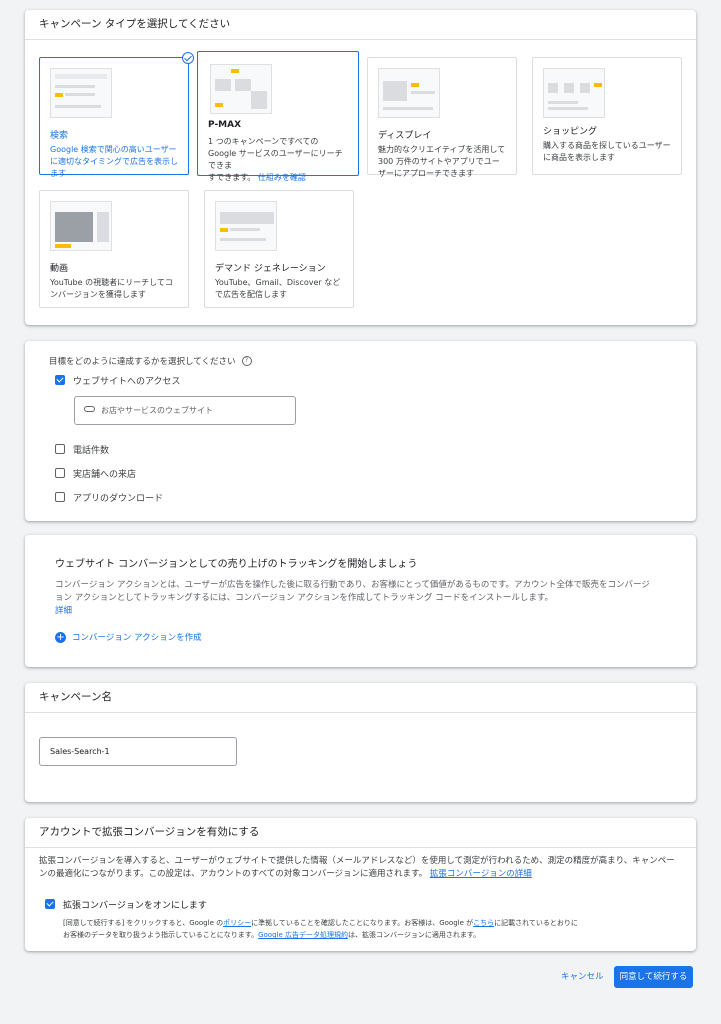 This screenshot has height=1024, width=721. What do you see at coordinates (81, 93) in the screenshot?
I see `search-thumbnail-icon` at bounding box center [81, 93].